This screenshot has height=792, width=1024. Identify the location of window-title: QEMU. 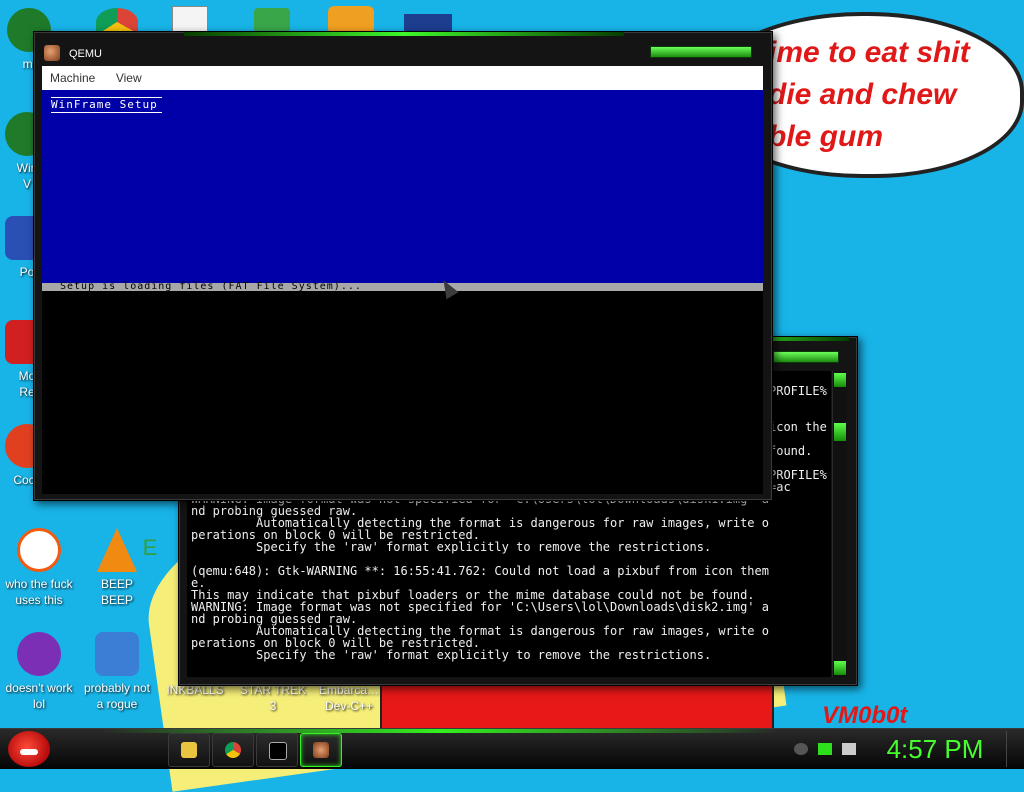
(85, 54).